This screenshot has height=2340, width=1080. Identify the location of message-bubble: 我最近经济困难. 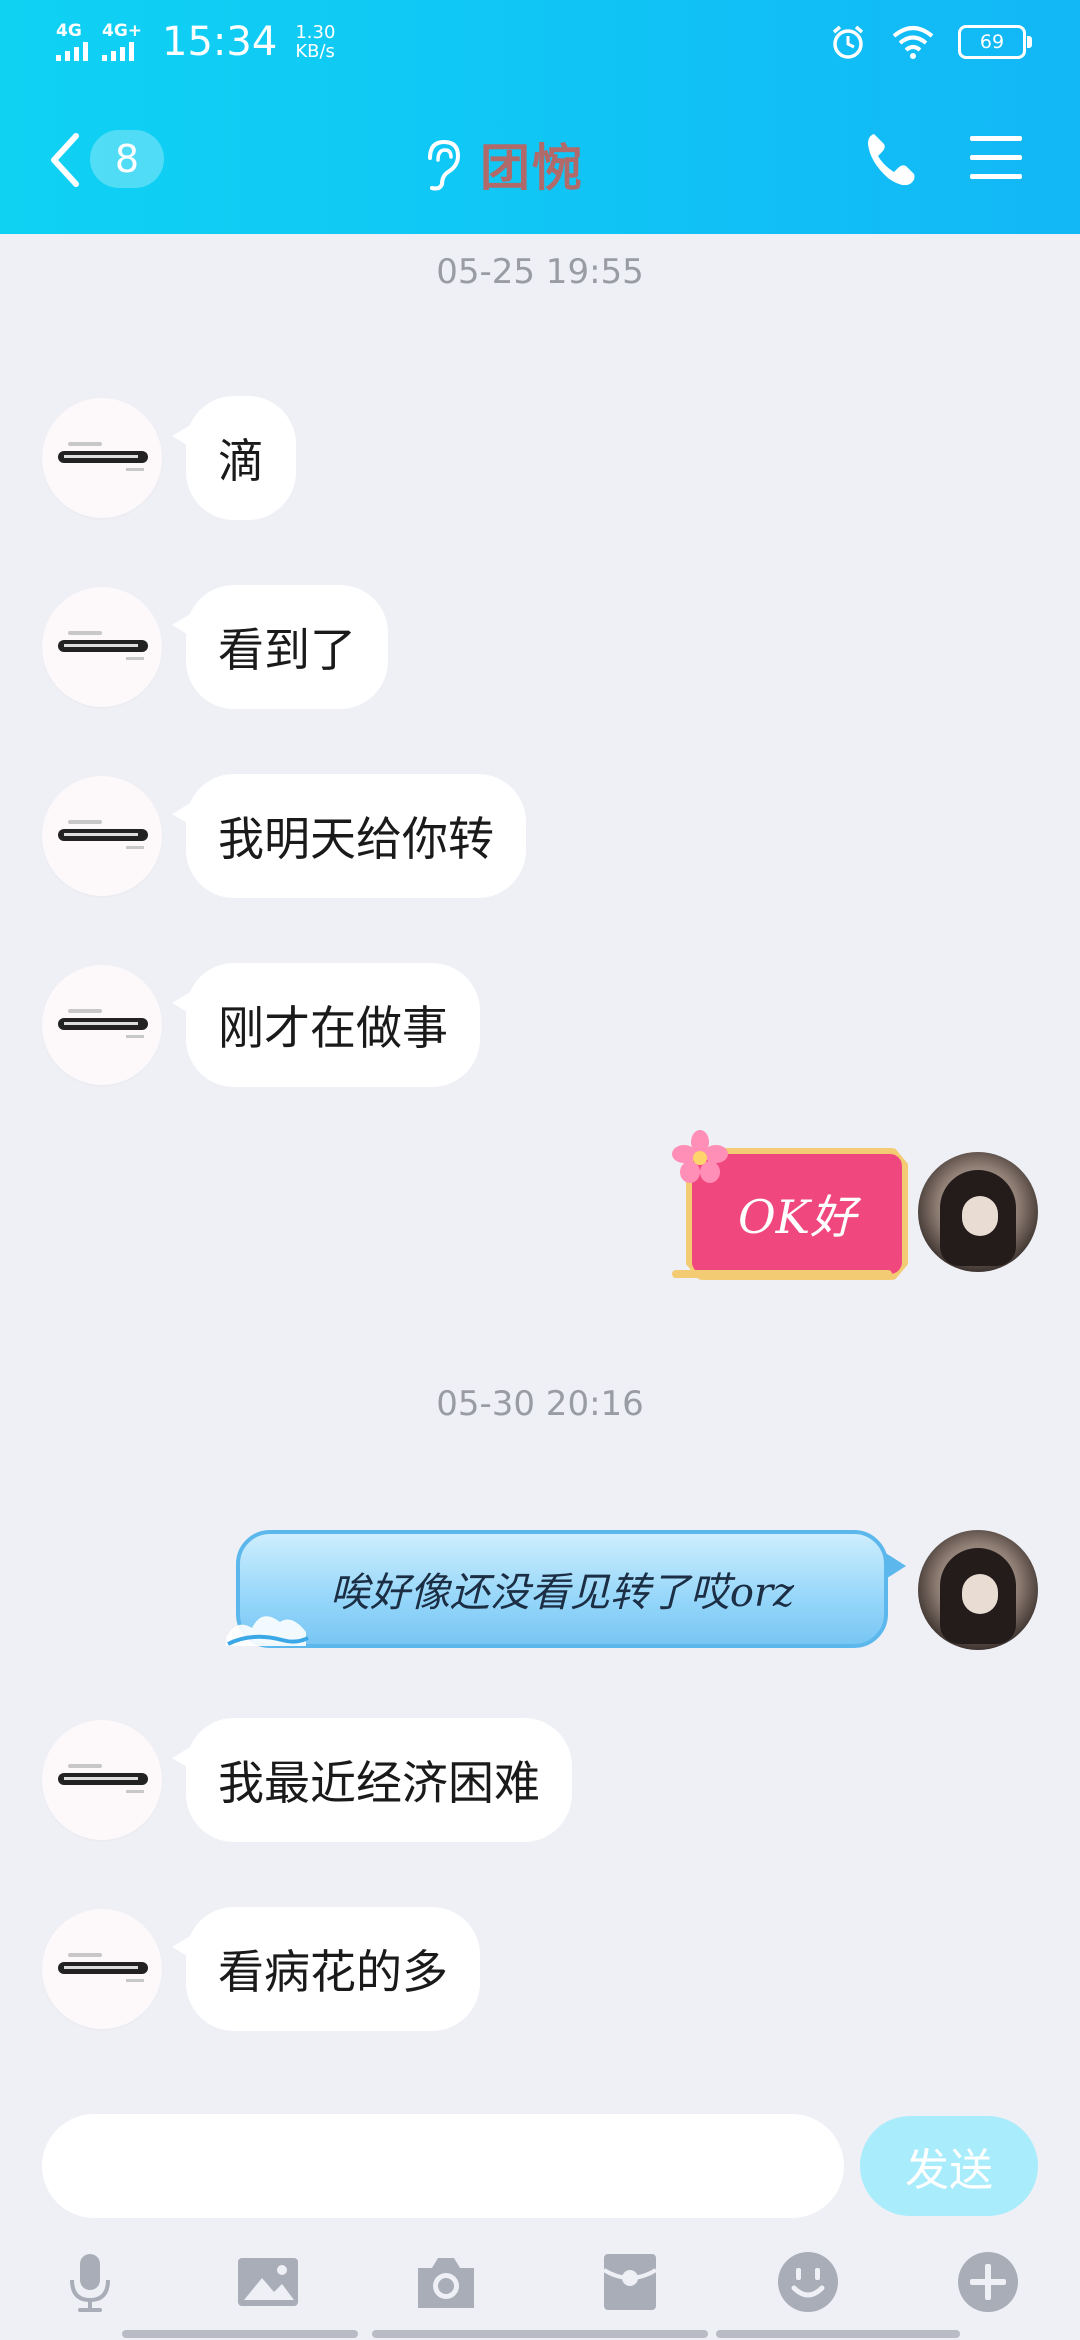
(372, 1780).